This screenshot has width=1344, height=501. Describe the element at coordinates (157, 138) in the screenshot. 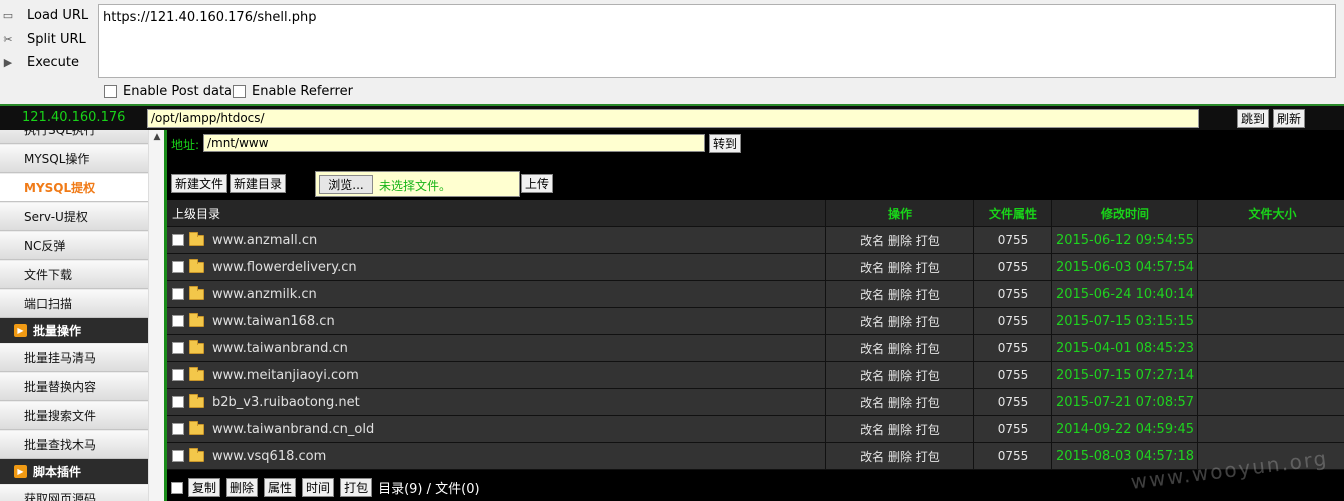

I see `scroll-up-icon: ▲` at that location.